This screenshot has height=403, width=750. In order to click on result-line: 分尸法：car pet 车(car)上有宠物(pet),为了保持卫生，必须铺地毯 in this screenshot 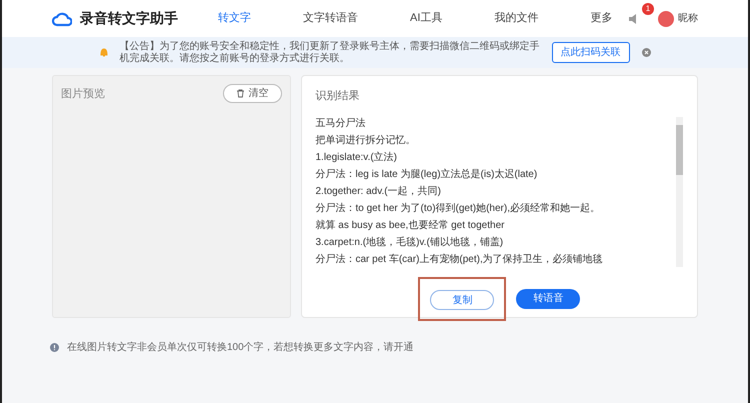, I will do `click(460, 259)`.